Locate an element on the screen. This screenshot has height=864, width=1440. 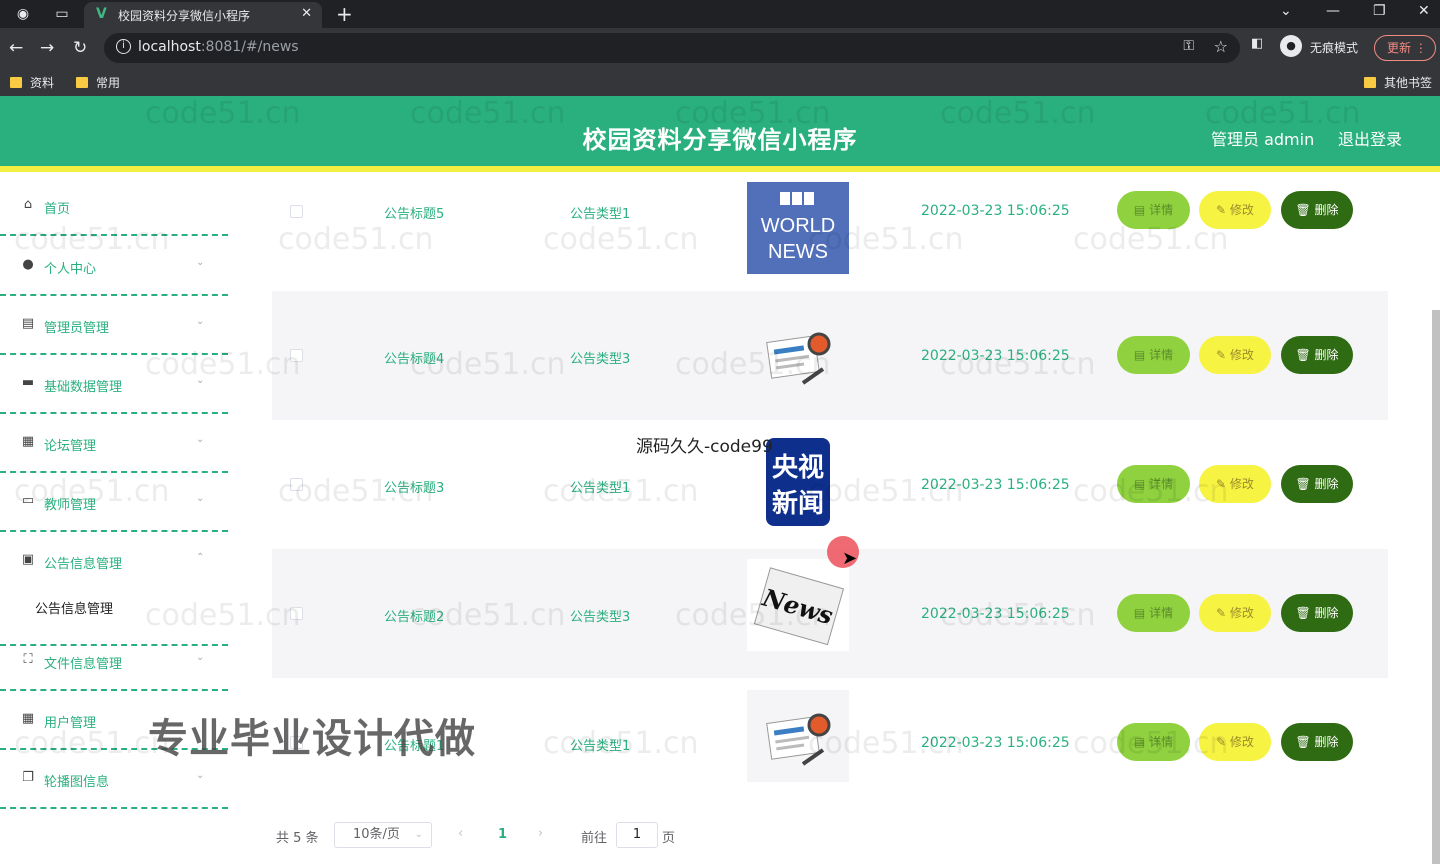
forum-icon: ▦ is located at coordinates (28, 441).